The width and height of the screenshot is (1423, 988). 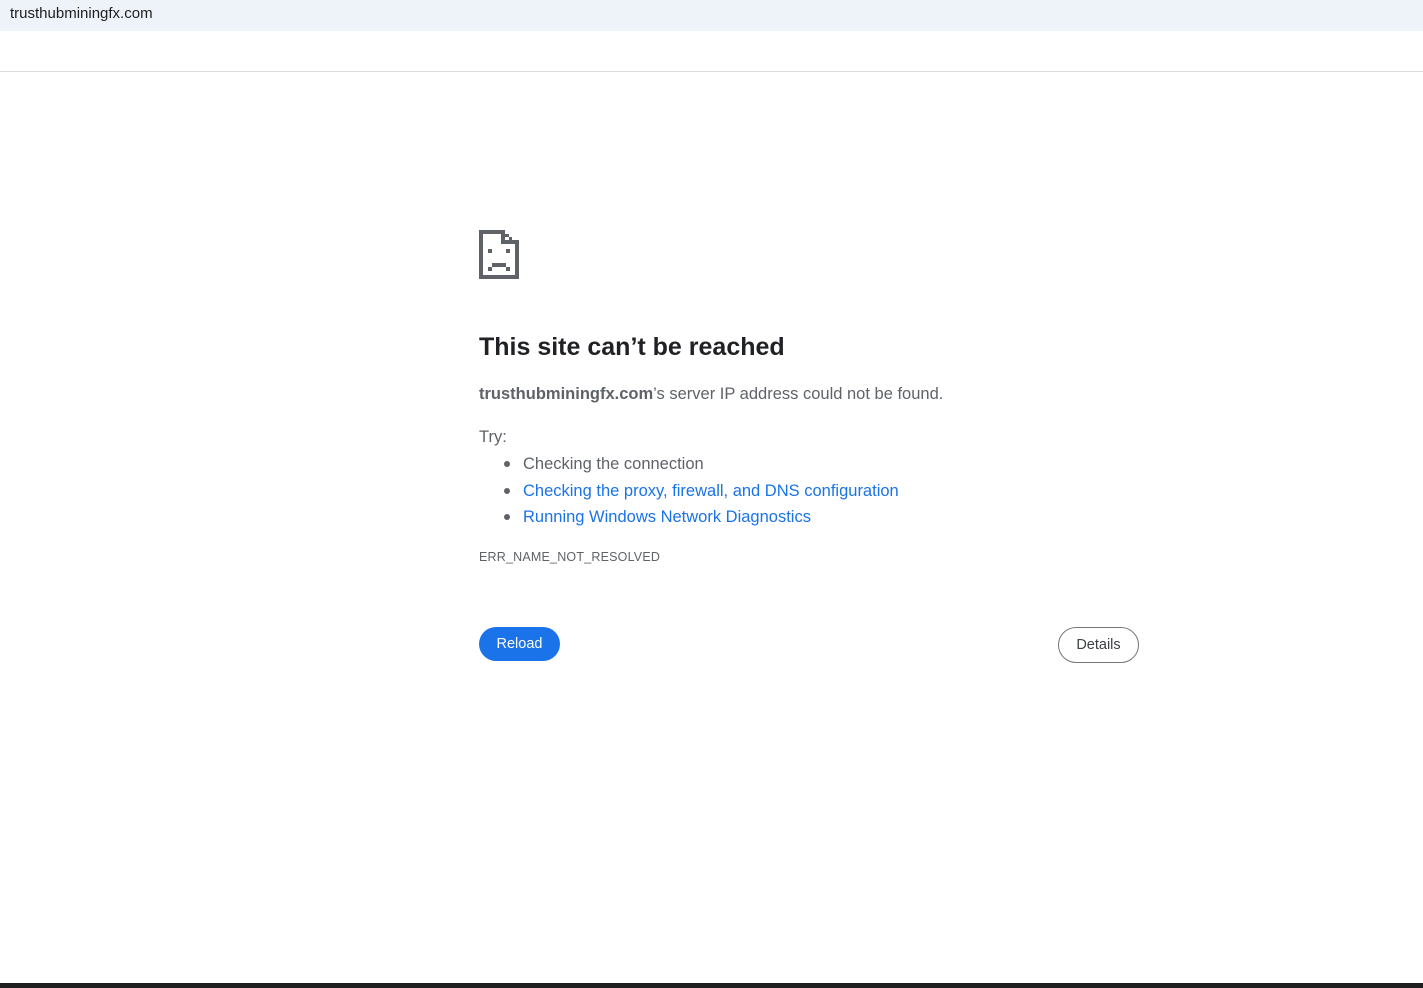 What do you see at coordinates (711, 15) in the screenshot?
I see `address-bar: trusthubminingfx.com` at bounding box center [711, 15].